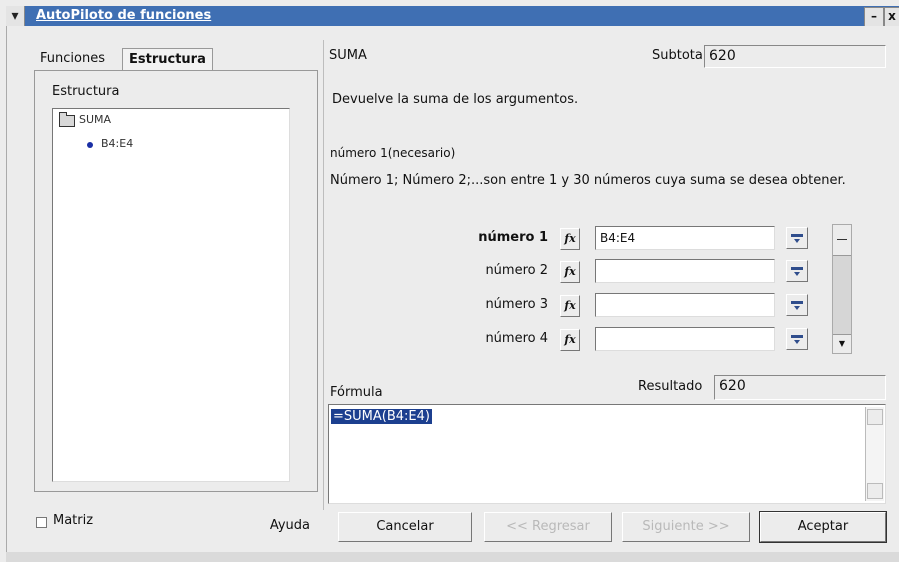 This screenshot has height=562, width=899. Describe the element at coordinates (405, 527) in the screenshot. I see `cancel-button: Cancelar` at that location.